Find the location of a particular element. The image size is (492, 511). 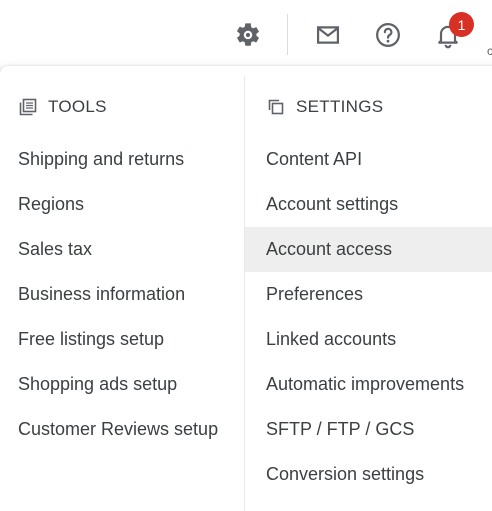

notification-badge: 1 is located at coordinates (461, 24).